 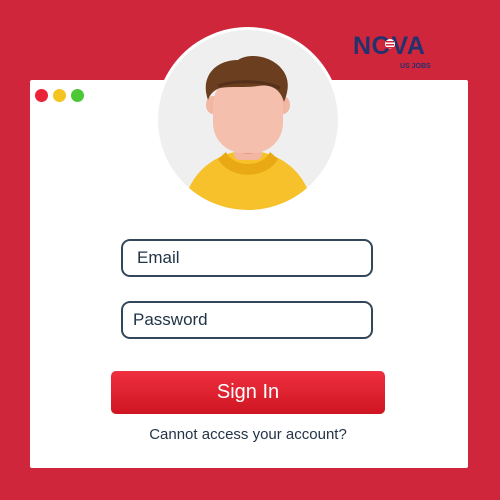 What do you see at coordinates (77, 95) in the screenshot?
I see `maximize-dot` at bounding box center [77, 95].